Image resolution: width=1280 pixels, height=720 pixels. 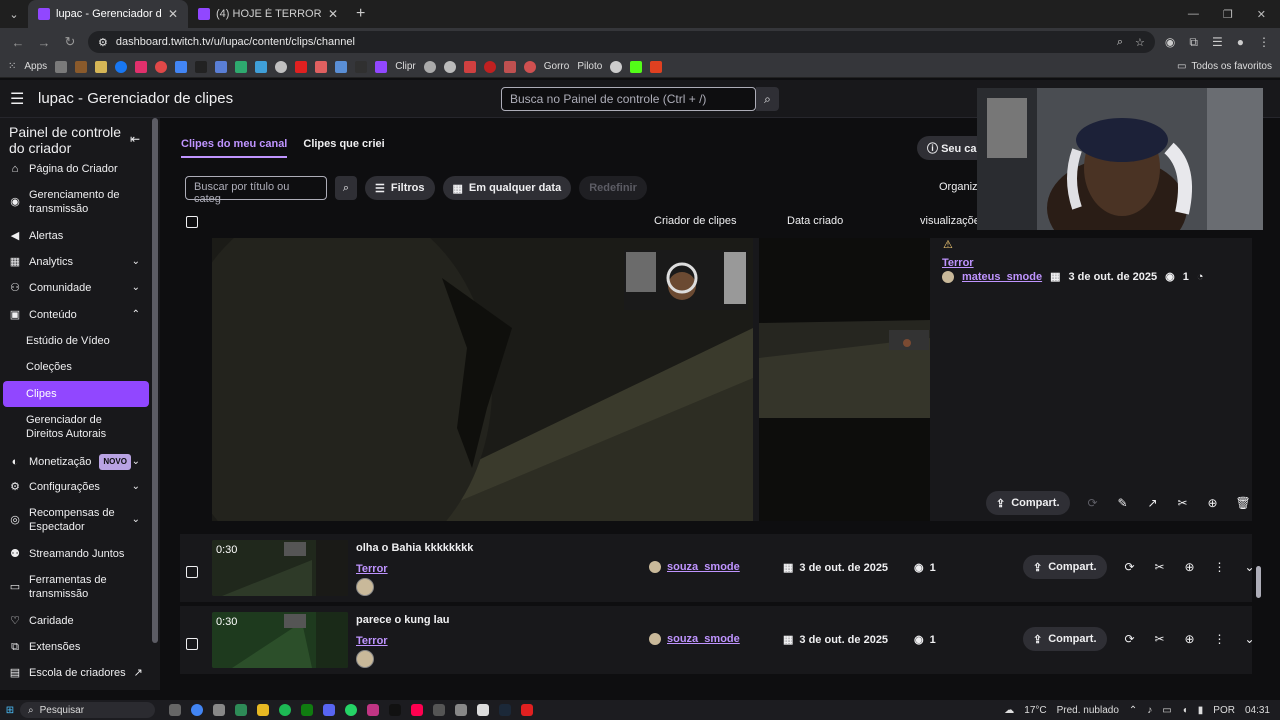 I want to click on windows-start-icon: ⊞, so click(x=10, y=710).